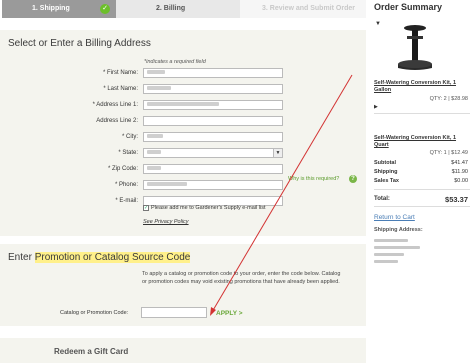 This screenshot has height=363, width=474. Describe the element at coordinates (448, 153) in the screenshot. I see `item-qty: QTY: 1 | $12.49` at that location.